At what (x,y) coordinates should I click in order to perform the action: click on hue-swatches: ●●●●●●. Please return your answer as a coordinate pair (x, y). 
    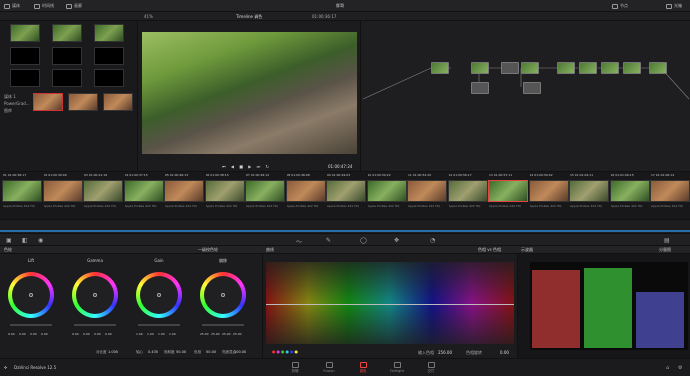
    Looking at the image, I should click on (285, 351).